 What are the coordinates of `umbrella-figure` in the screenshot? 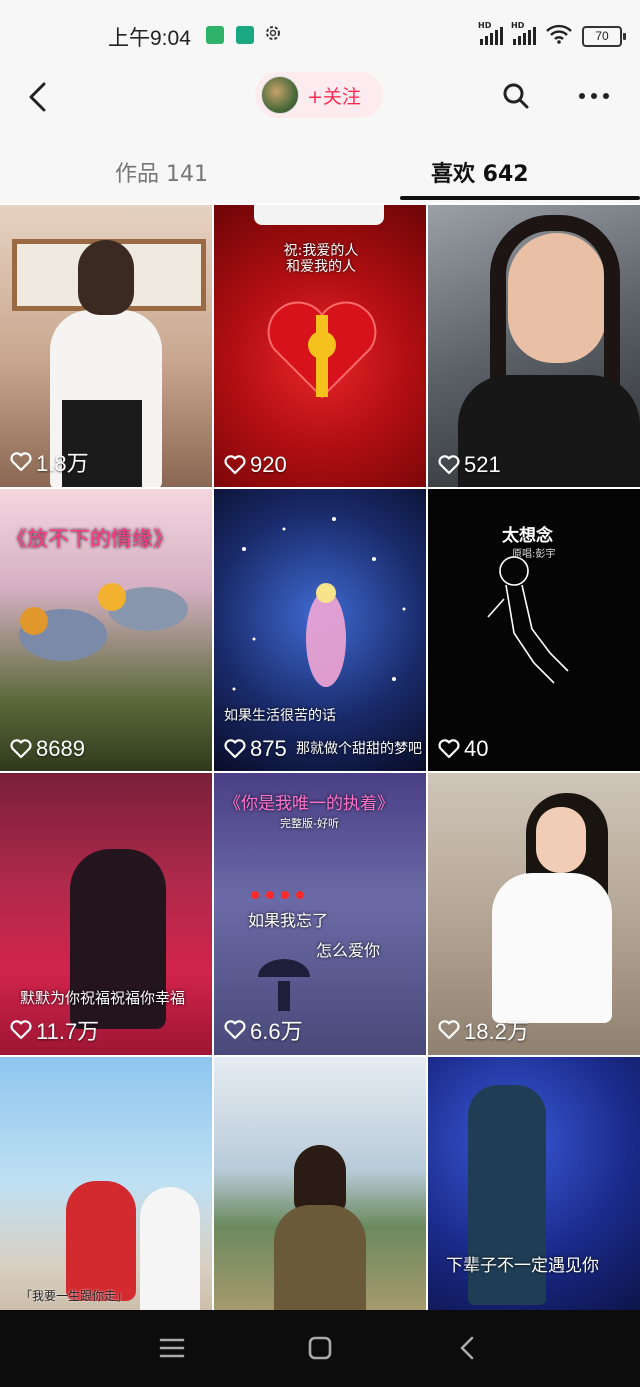 It's located at (284, 985).